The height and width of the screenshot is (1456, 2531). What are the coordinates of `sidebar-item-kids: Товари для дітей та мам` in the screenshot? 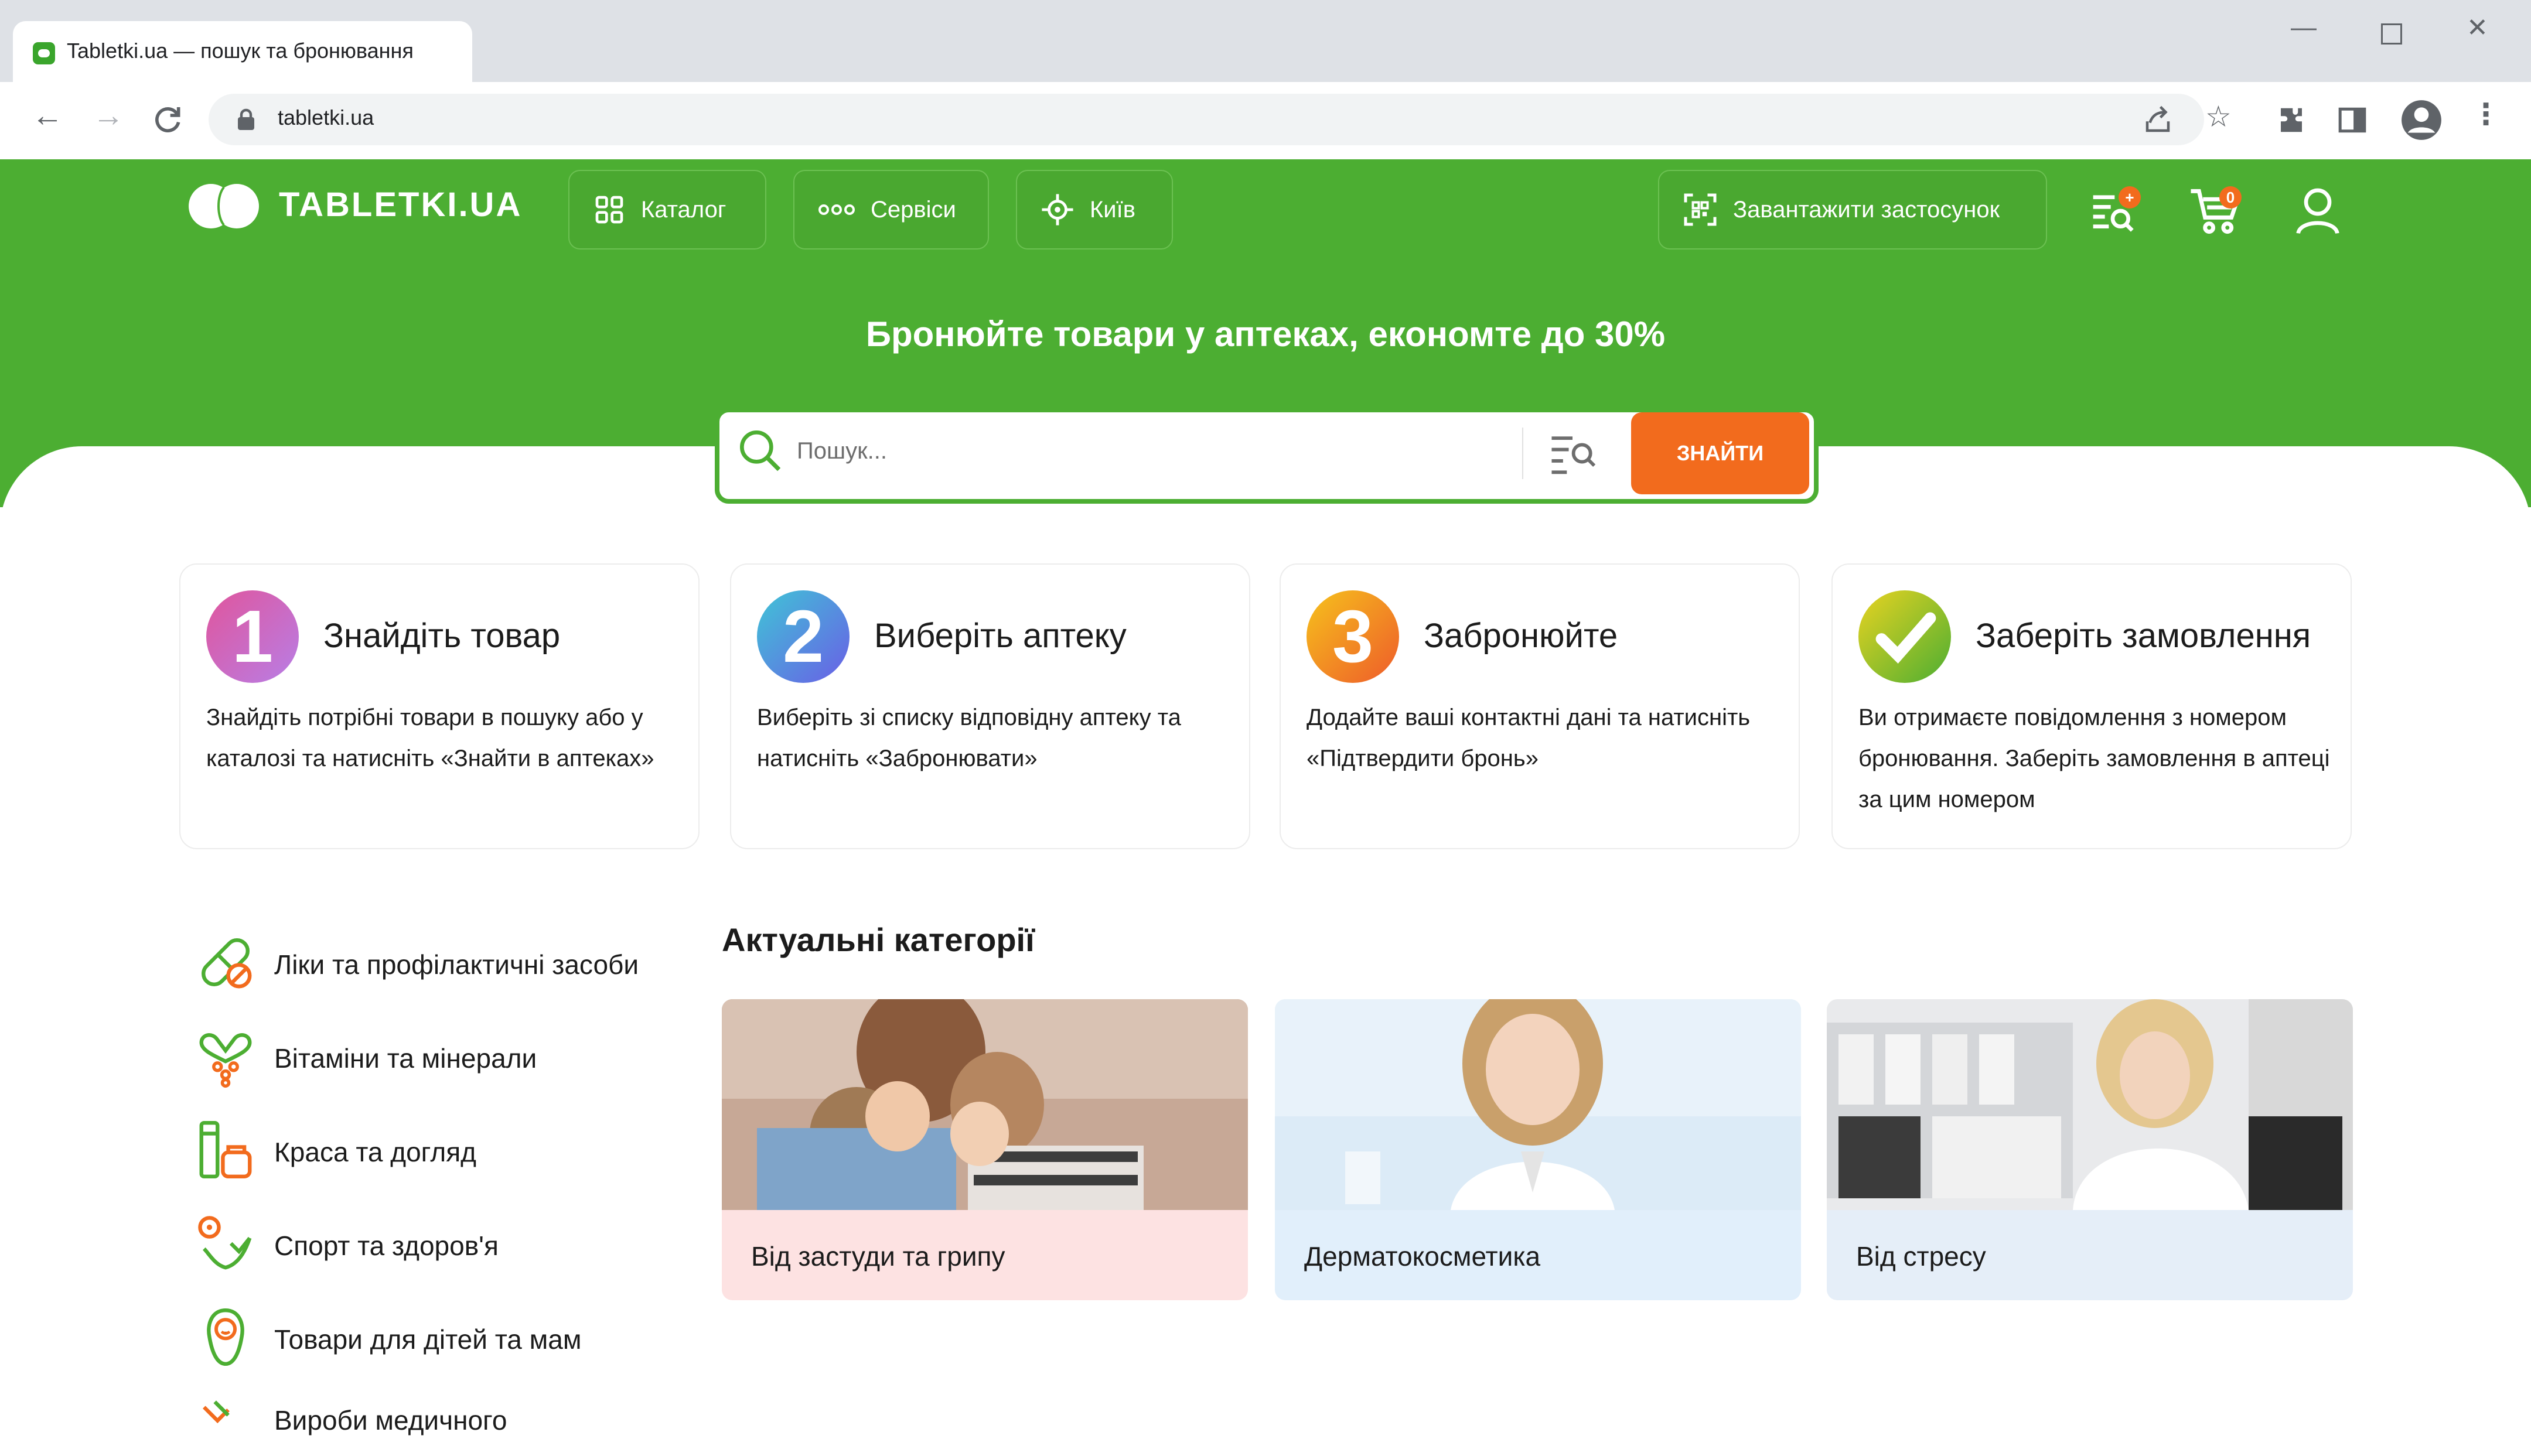 It's located at (457, 1340).